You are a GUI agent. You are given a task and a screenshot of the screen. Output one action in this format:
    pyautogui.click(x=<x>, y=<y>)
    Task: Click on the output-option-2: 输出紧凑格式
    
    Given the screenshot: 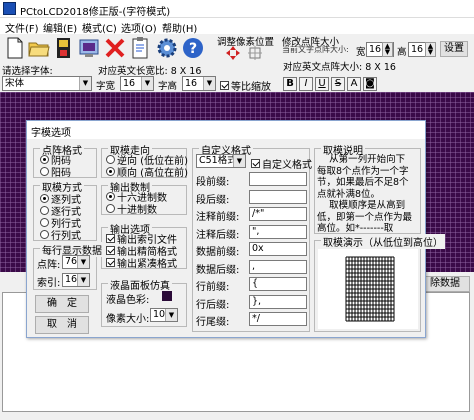 What is the action you would take?
    pyautogui.click(x=141, y=262)
    